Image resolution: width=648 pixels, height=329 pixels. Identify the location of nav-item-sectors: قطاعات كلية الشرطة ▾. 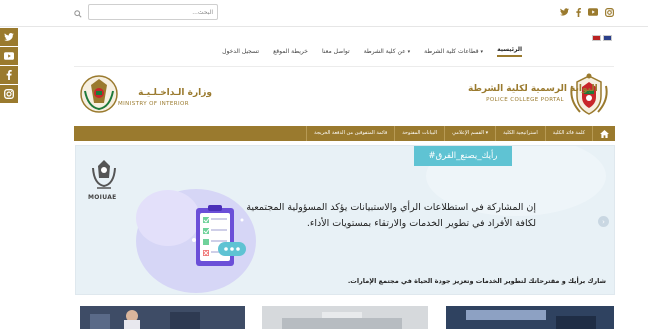
(453, 51).